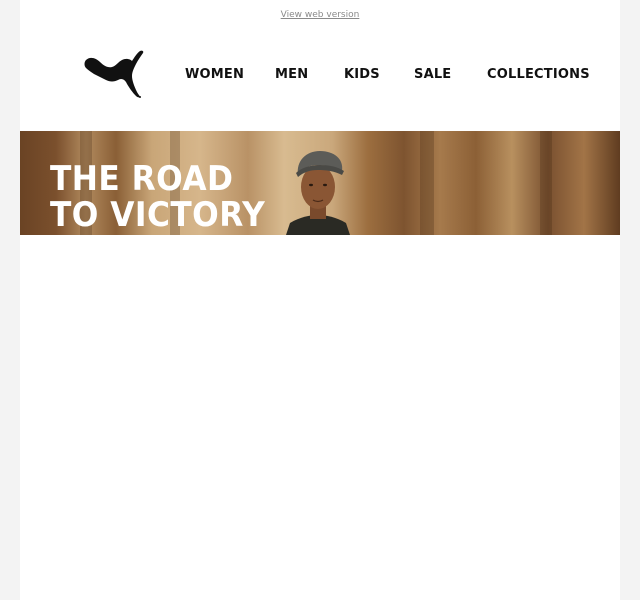  Describe the element at coordinates (320, 76) in the screenshot. I see `main-nav: WOMEN MEN KIDS SALE COLLECTIONS` at that location.